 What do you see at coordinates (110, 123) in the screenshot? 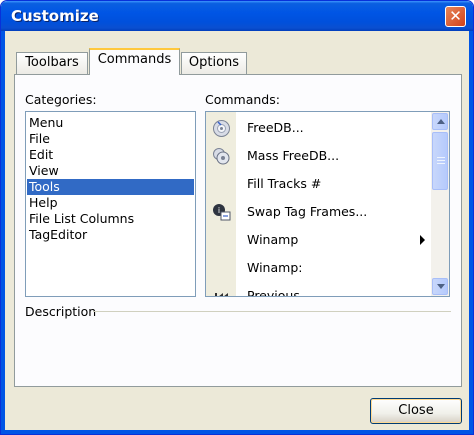
I see `list-item: Menu` at bounding box center [110, 123].